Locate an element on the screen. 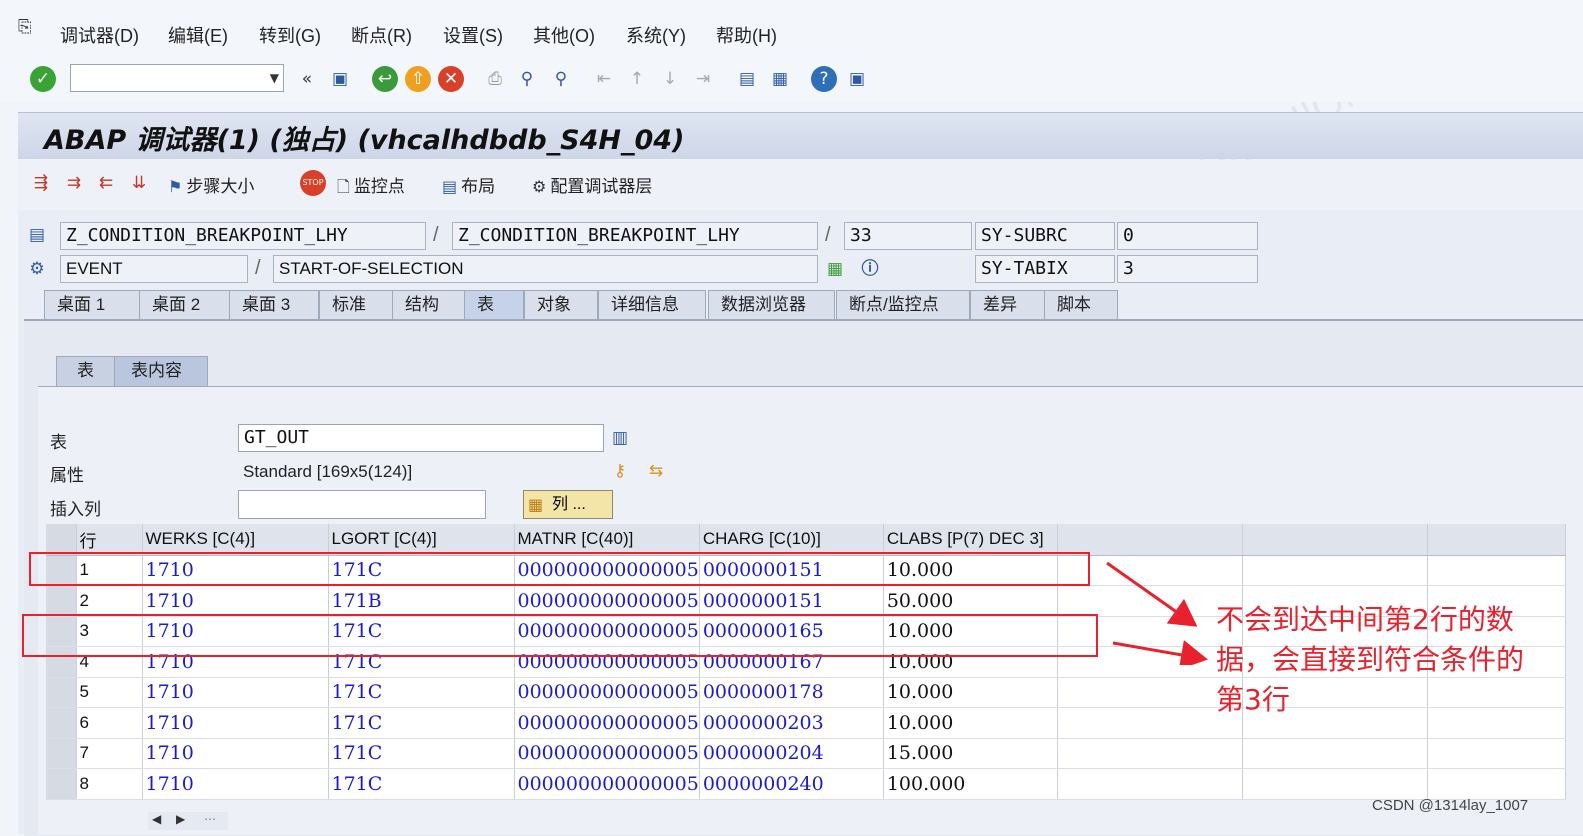  tab-structure: 结构 is located at coordinates (429, 304).